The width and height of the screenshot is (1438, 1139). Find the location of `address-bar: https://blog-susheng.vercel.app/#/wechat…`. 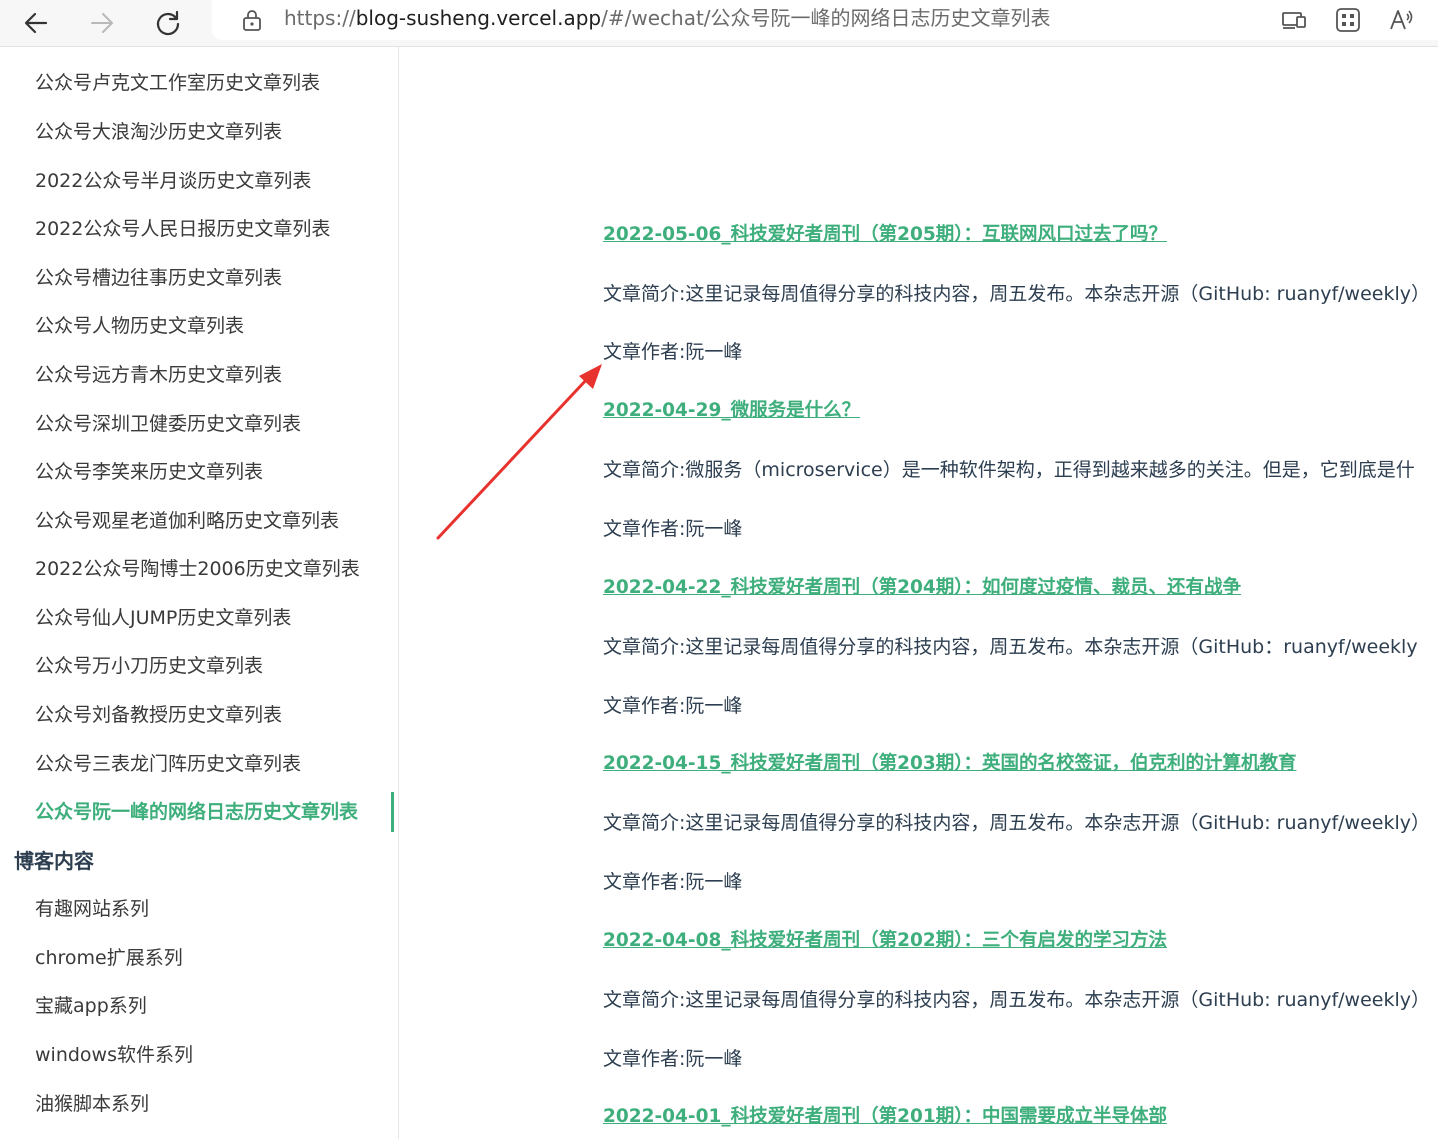

address-bar: https://blog-susheng.vercel.app/#/wechat… is located at coordinates (825, 20).